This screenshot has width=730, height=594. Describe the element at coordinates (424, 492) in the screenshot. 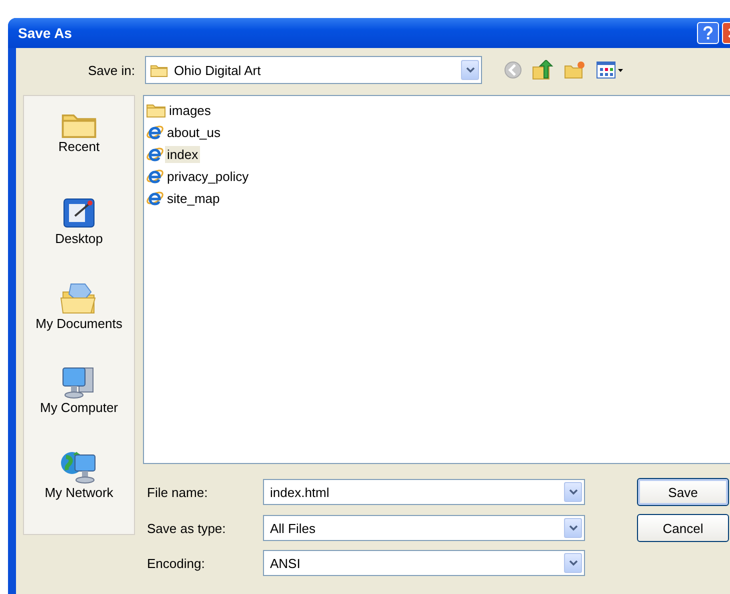

I see `file-name-field: index.html` at that location.